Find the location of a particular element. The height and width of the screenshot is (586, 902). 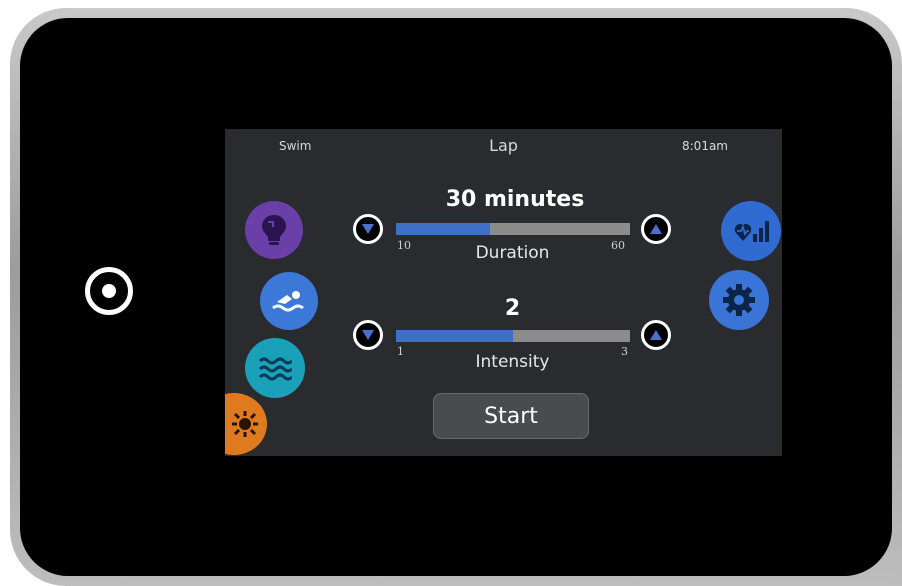

intensity-label: Intensity is located at coordinates (512, 362).